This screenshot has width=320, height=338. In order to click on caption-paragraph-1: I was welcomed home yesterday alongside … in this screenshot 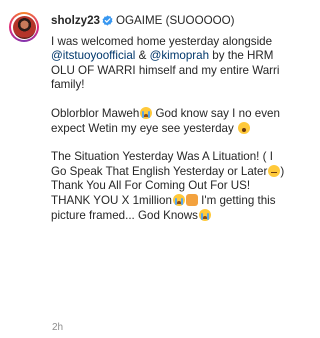, I will do `click(165, 63)`.